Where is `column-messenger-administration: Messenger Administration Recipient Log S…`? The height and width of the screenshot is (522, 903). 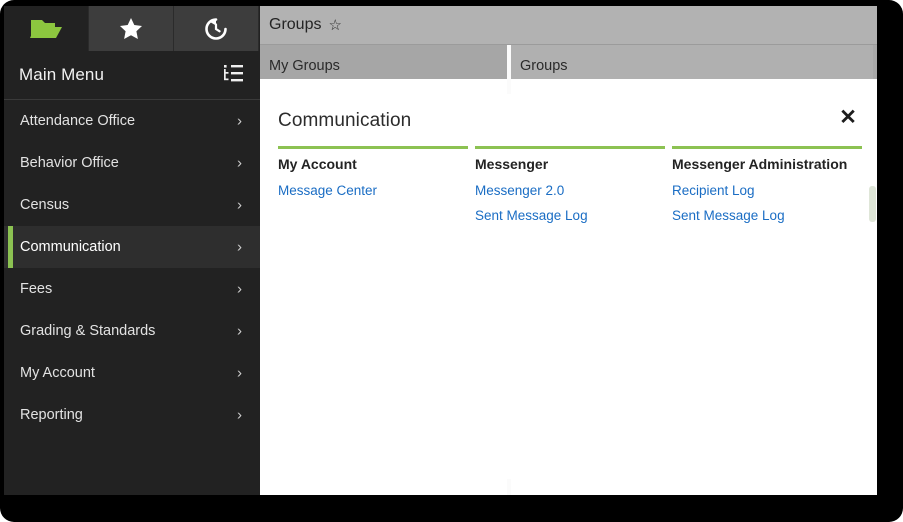
column-messenger-administration: Messenger Administration Recipient Log S… is located at coordinates (767, 187).